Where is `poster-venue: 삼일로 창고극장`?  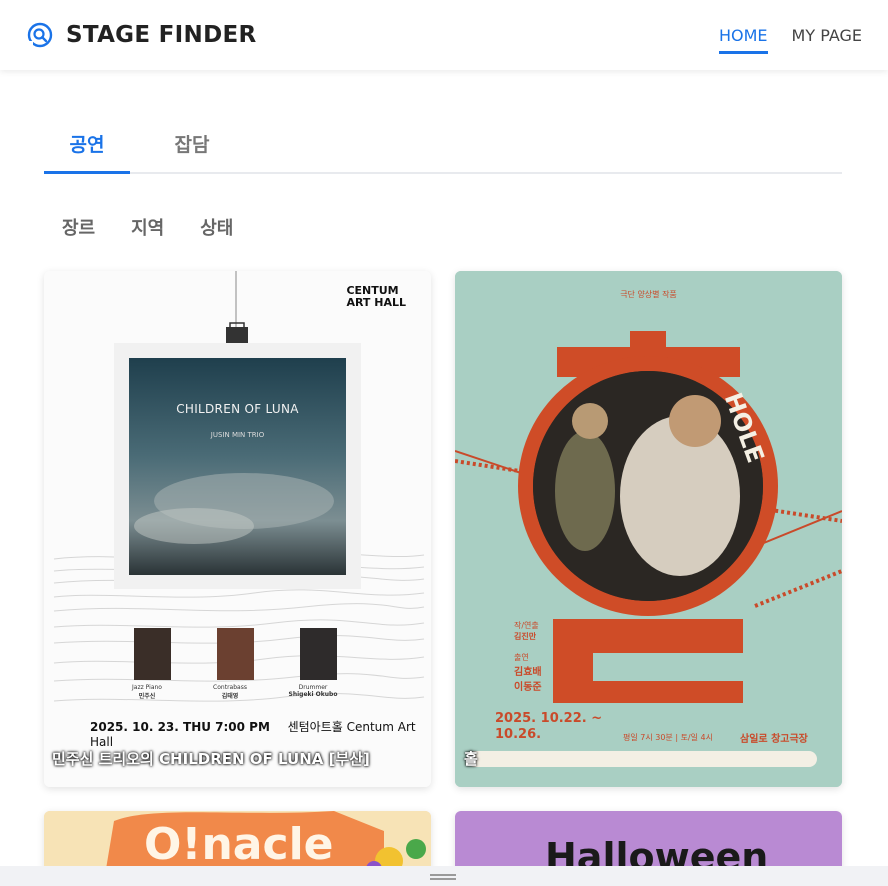 poster-venue: 삼일로 창고극장 is located at coordinates (774, 739).